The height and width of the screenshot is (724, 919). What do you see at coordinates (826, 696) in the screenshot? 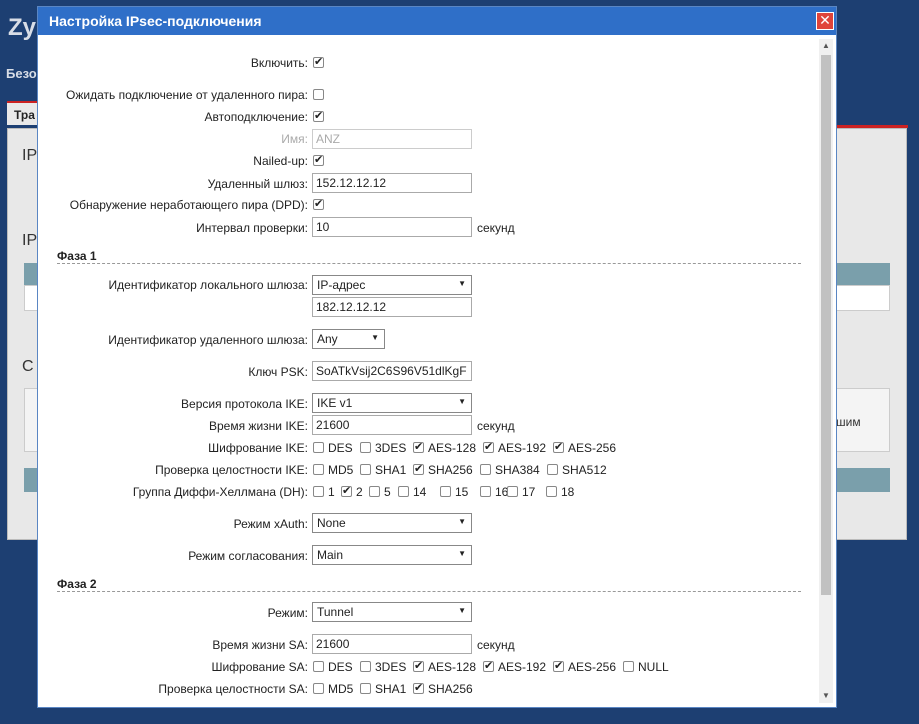
I see `scroll-down-icon: ▼` at bounding box center [826, 696].